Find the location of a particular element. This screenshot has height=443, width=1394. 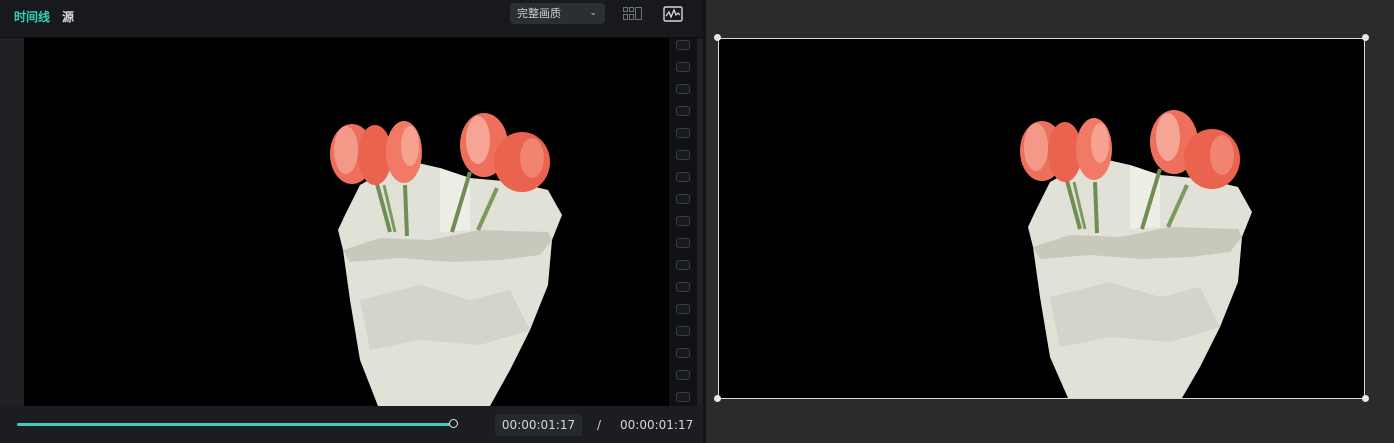

waveform-scope-icon is located at coordinates (673, 14).